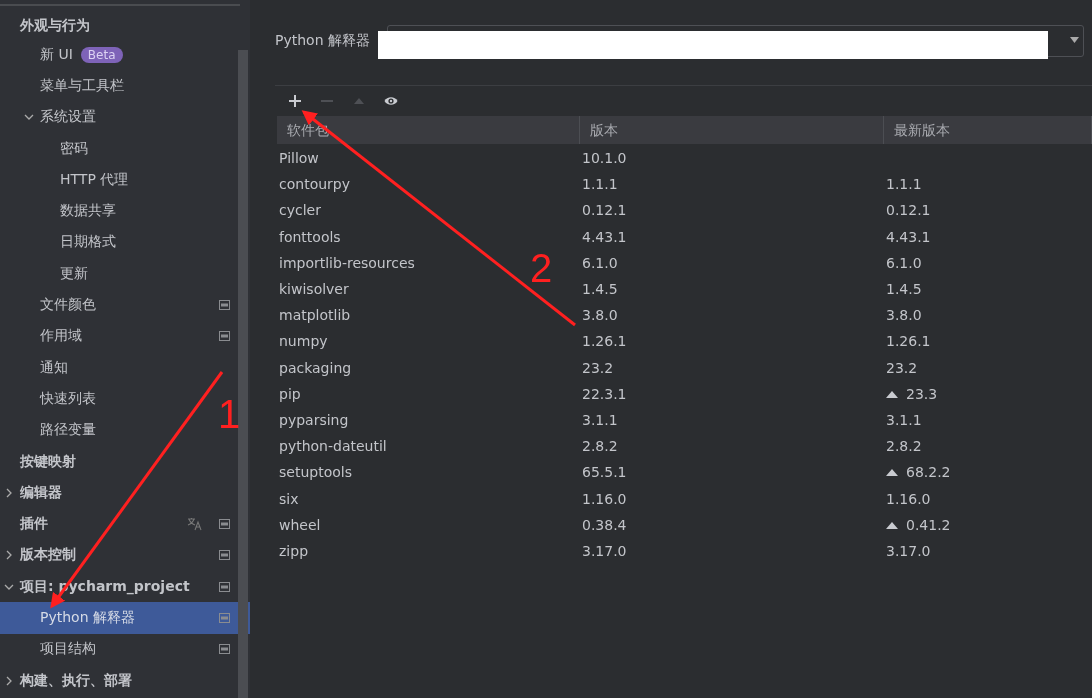  Describe the element at coordinates (391, 101) in the screenshot. I see `eye-icon` at that location.